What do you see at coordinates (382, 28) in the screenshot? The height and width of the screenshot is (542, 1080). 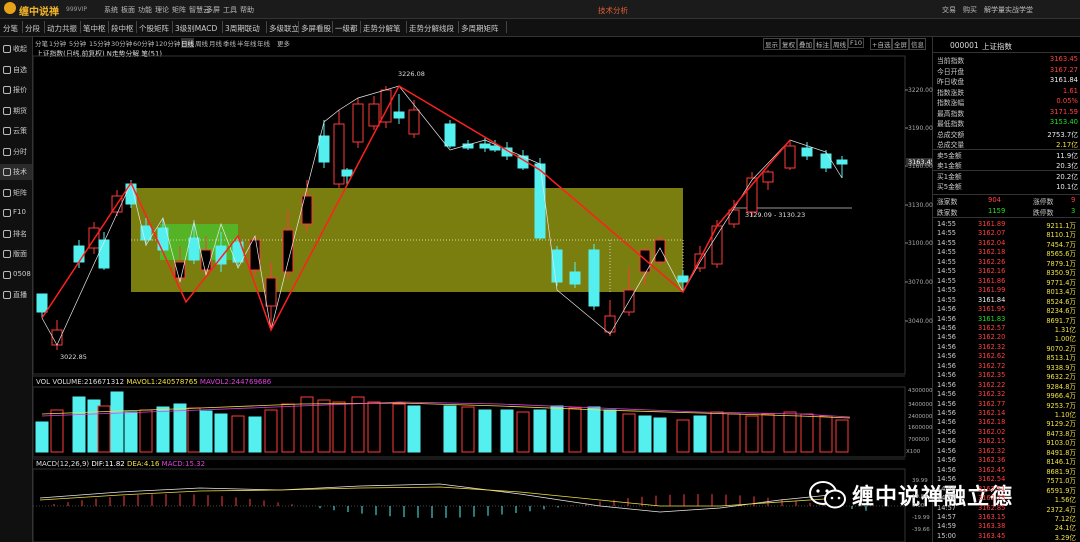 I see `toolbar-button-11: 走势分解笔` at bounding box center [382, 28].